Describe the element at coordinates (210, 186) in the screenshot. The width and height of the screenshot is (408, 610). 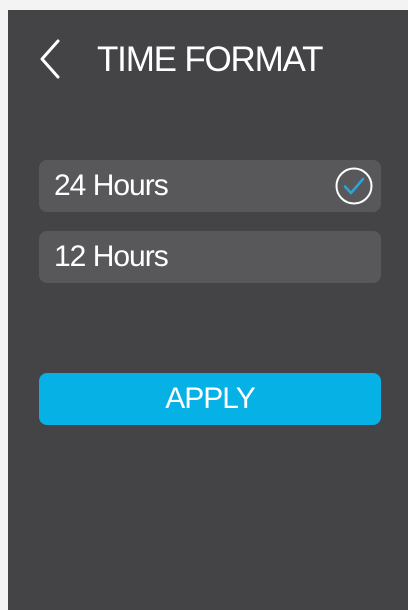
I see `option-24-hours: 24 Hours` at that location.